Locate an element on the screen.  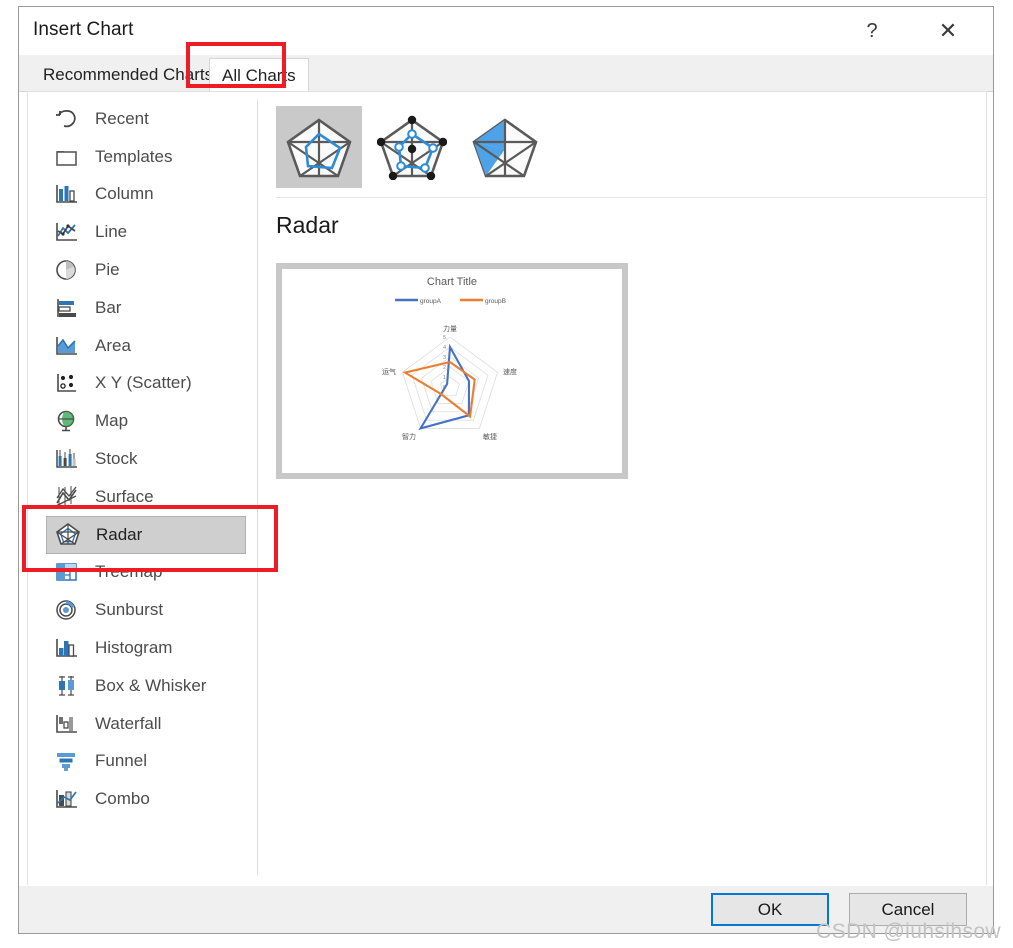
pie-icon is located at coordinates (67, 270).